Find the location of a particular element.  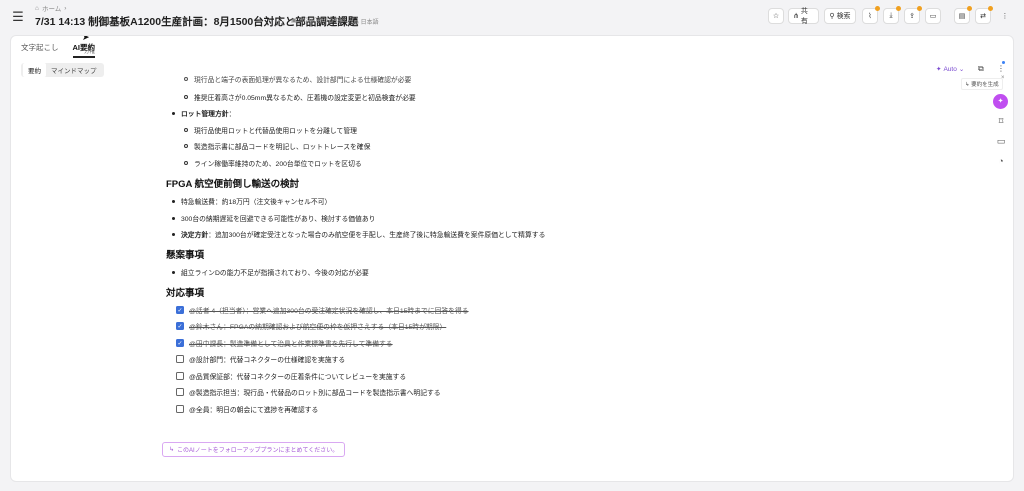

copy-icon: ⧉ is located at coordinates (981, 69).